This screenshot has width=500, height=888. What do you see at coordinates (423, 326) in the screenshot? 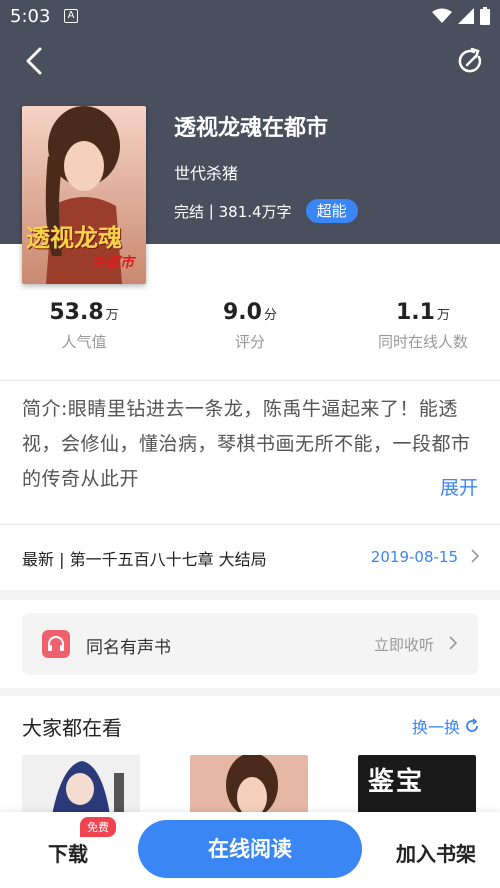
I see `stat-online: 1.1 万 同时在线人数` at bounding box center [423, 326].